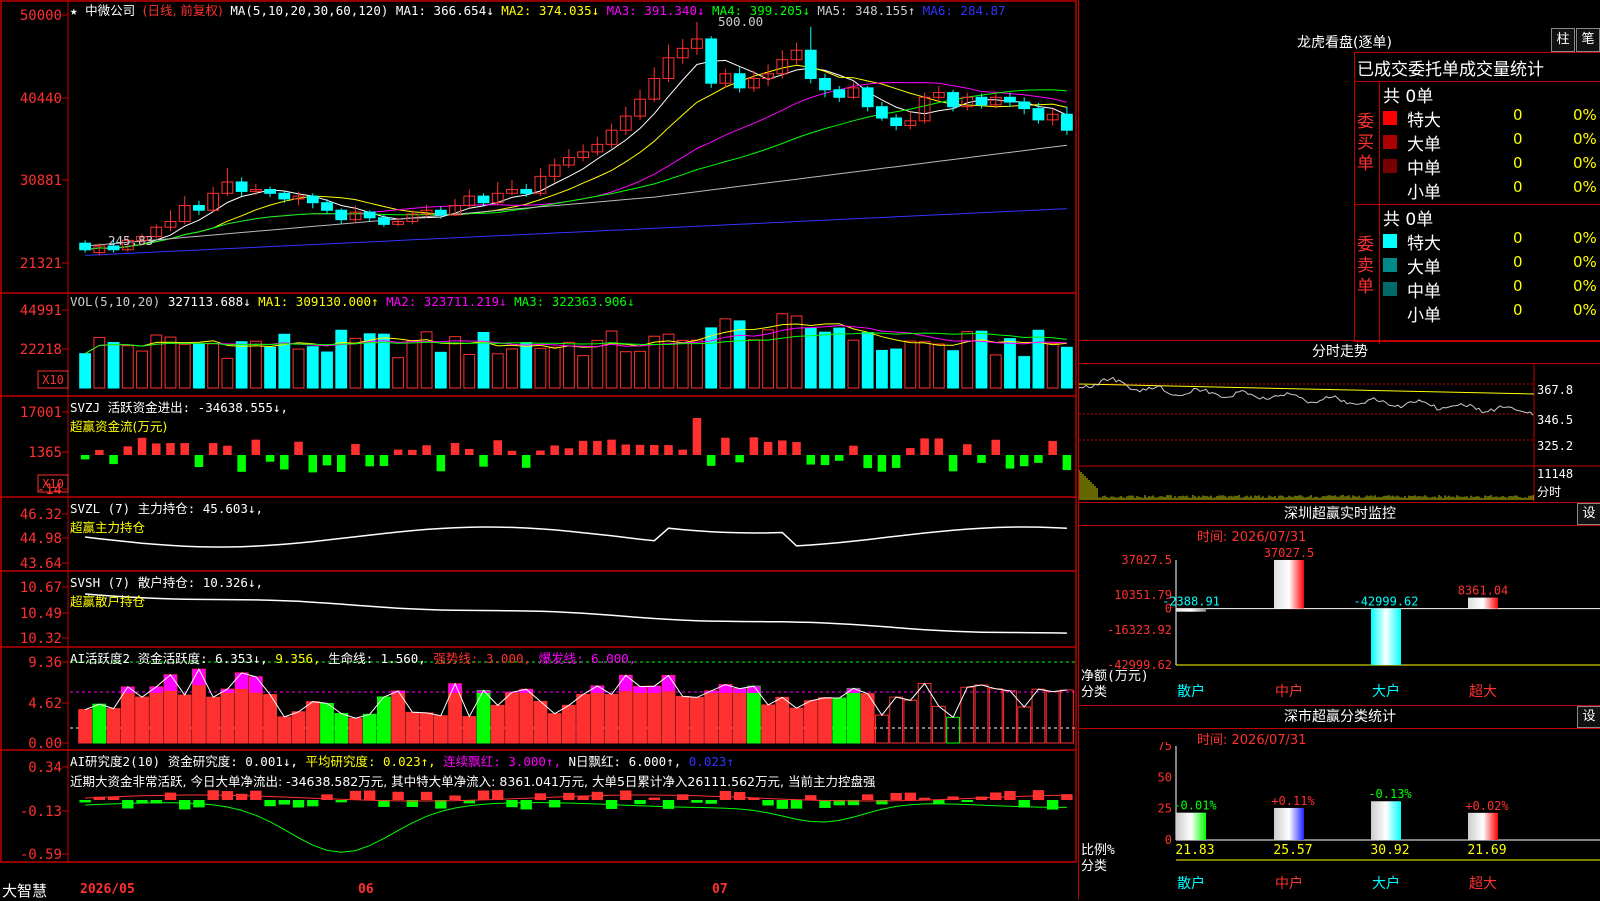 This screenshot has width=1600, height=901. I want to click on intraday-axis-label: 325.2, so click(1555, 446).